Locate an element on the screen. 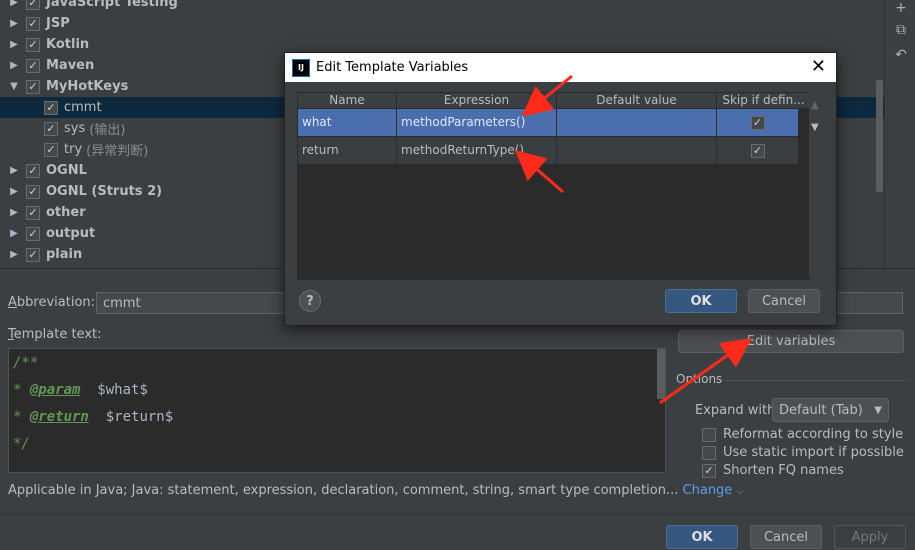 Image resolution: width=915 pixels, height=550 pixels. arrow-to-method-parameters is located at coordinates (547, 95).